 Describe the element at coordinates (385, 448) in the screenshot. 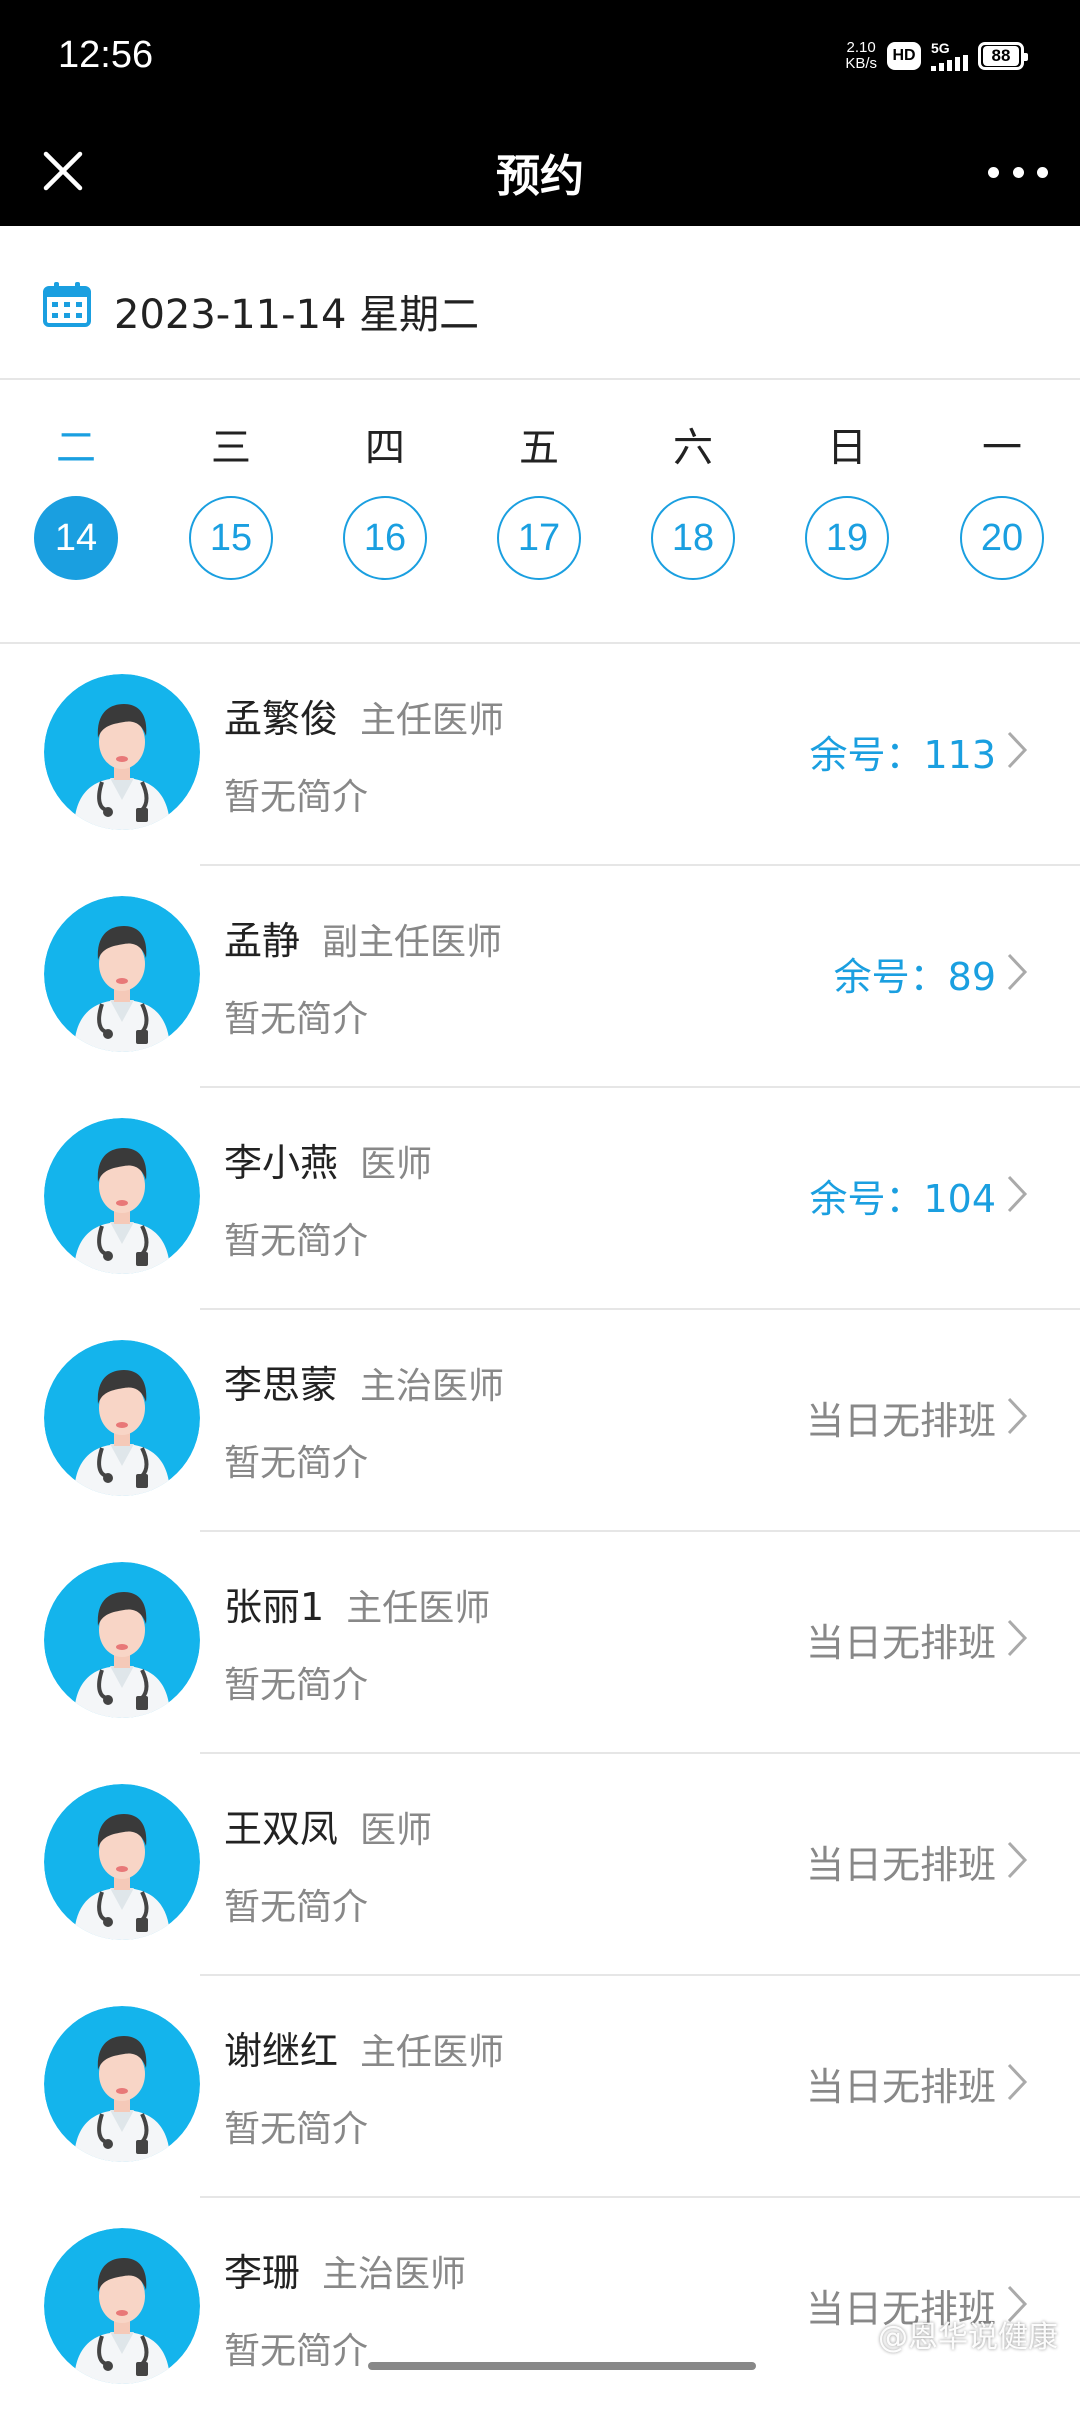

I see `weekday-label: 四` at that location.